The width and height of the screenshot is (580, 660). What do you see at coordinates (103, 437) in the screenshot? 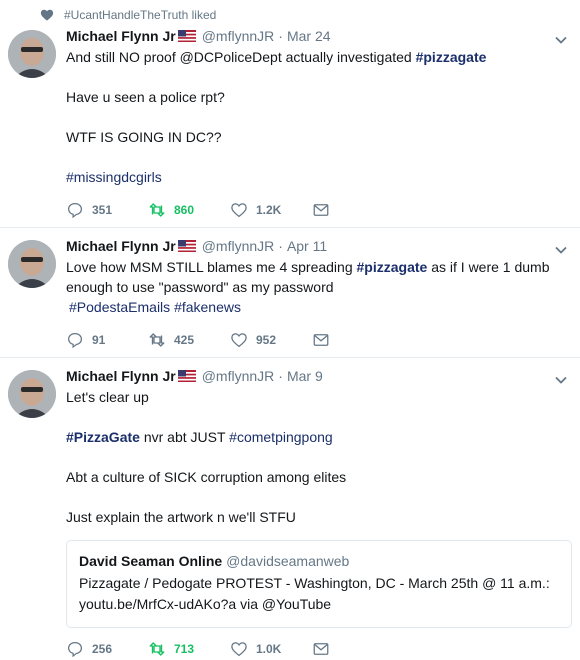
I see `hashtag-link: #PizzaGate` at bounding box center [103, 437].